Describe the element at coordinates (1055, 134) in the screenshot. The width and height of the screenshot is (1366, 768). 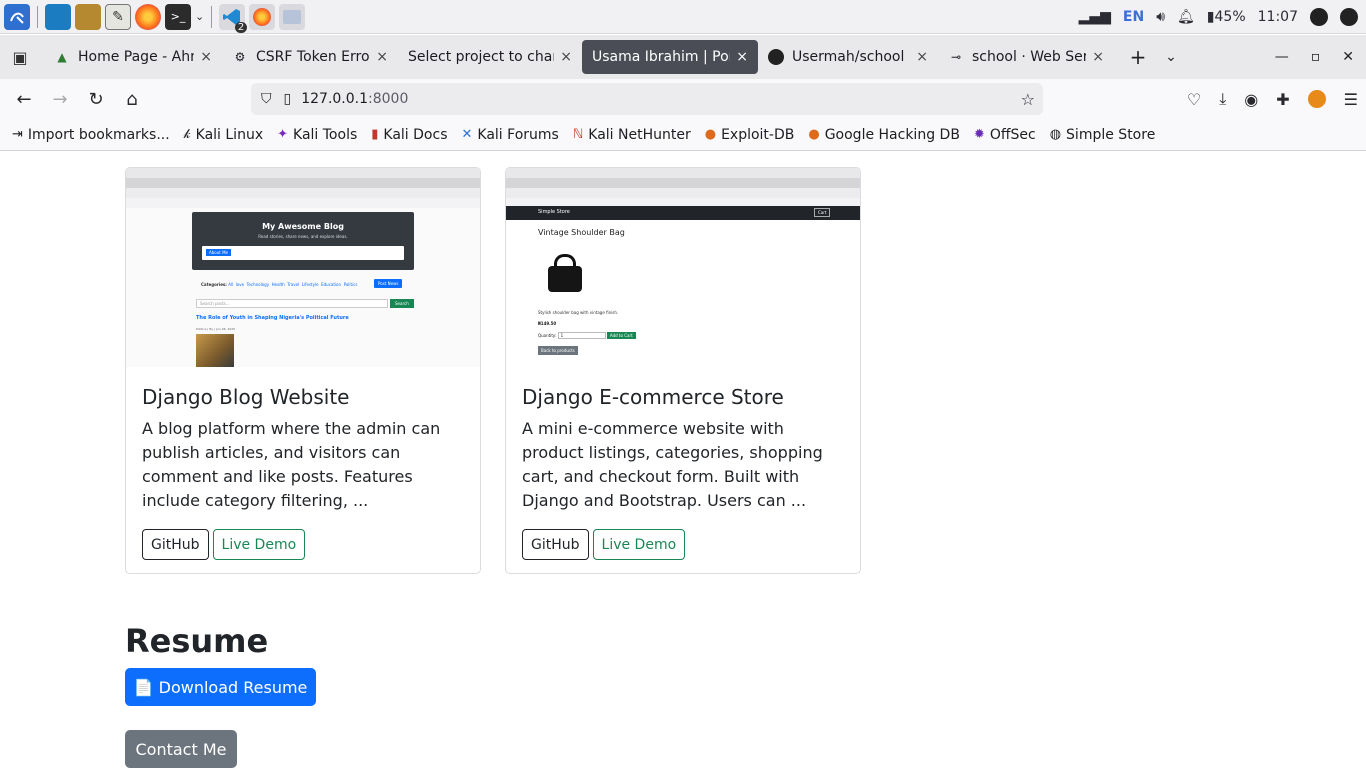
I see `globe-icon: ◍` at that location.